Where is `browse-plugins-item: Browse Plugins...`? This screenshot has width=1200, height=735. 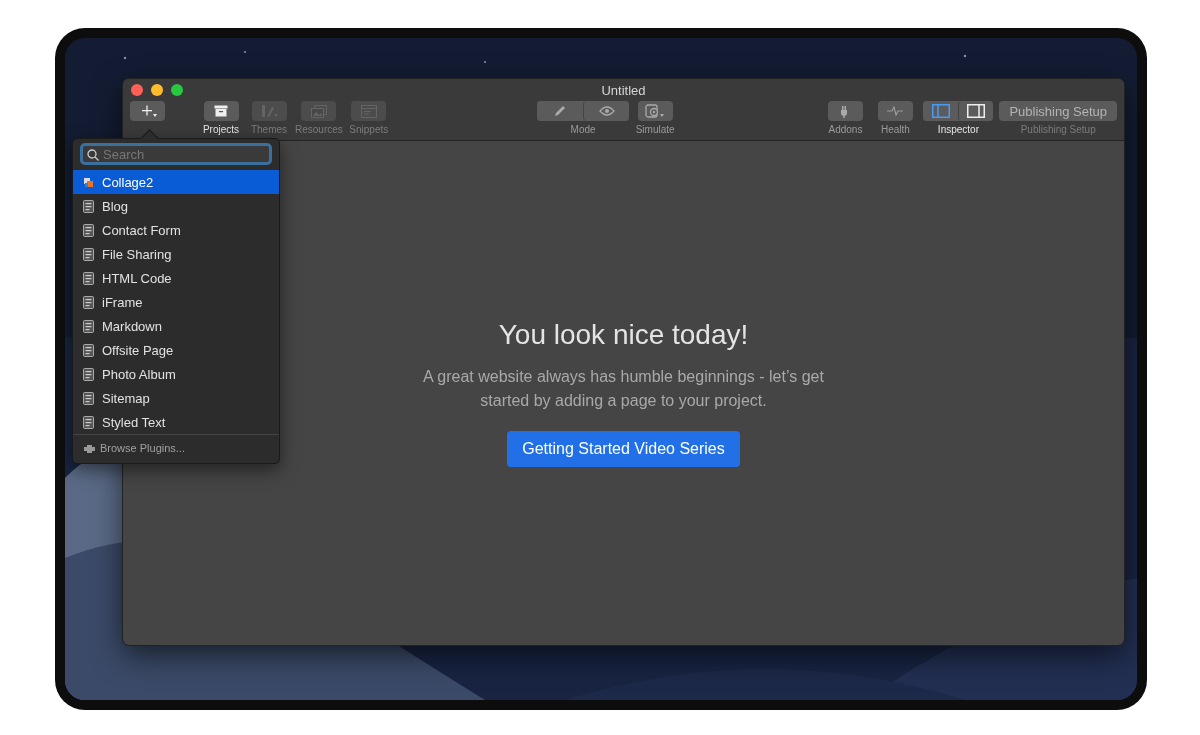
browse-plugins-item: Browse Plugins... is located at coordinates (176, 448).